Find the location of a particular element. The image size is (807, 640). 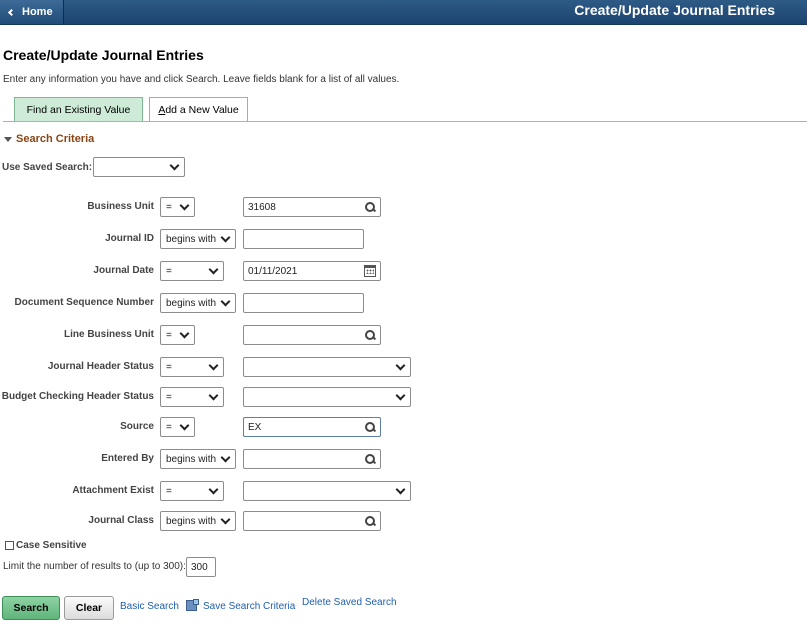

business-unit-input: 31608 is located at coordinates (312, 207).